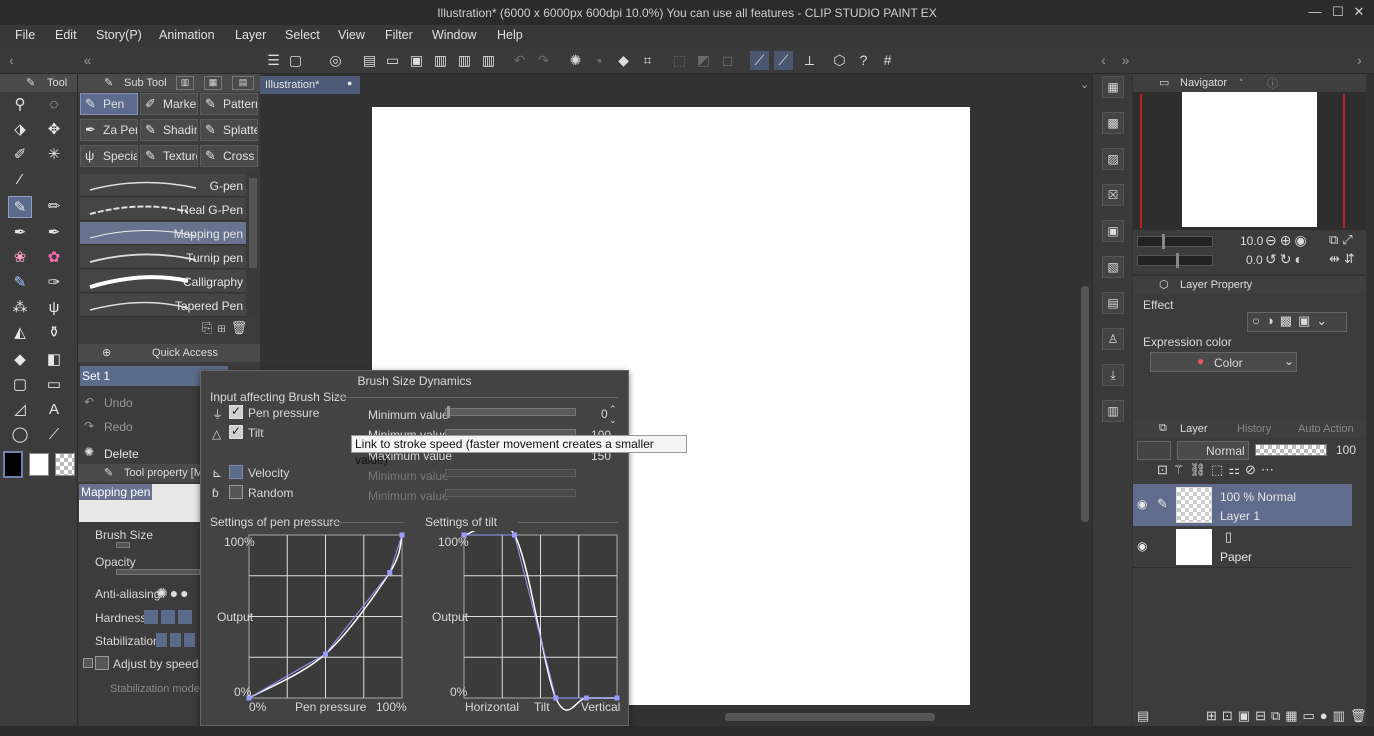  Describe the element at coordinates (392, 60) in the screenshot. I see `open-file-icon: ▭` at that location.